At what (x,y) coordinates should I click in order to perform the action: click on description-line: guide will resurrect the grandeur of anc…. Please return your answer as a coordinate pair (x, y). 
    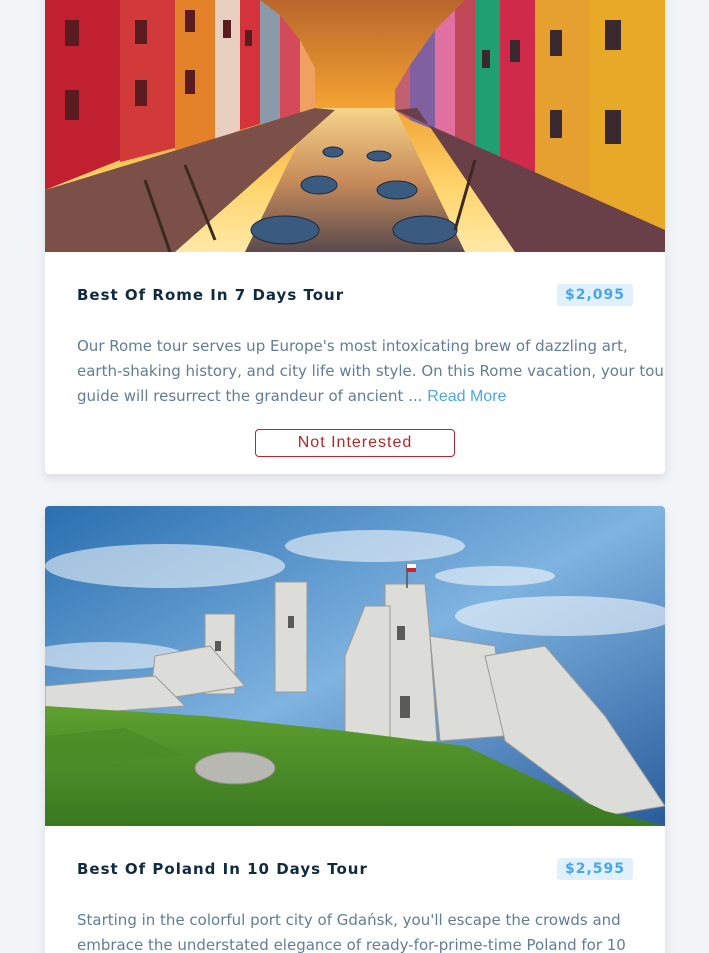
    Looking at the image, I should click on (250, 396).